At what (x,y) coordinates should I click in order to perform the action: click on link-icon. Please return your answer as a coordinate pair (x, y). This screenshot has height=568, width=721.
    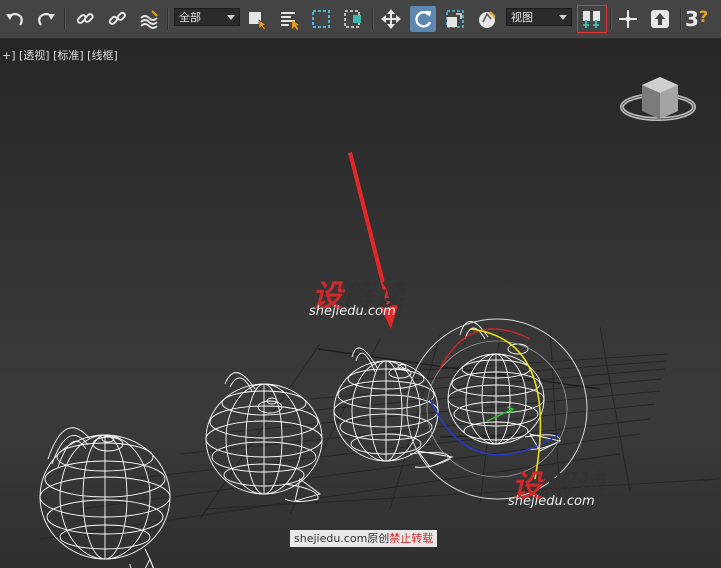
    Looking at the image, I should click on (85, 18).